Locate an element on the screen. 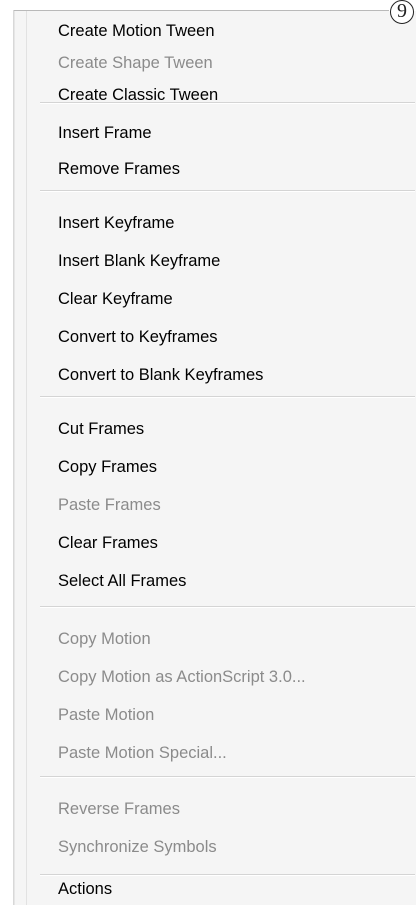 This screenshot has width=416, height=905. menu-item-insert-blank-keyframe: Insert Blank Keyframe is located at coordinates (139, 261).